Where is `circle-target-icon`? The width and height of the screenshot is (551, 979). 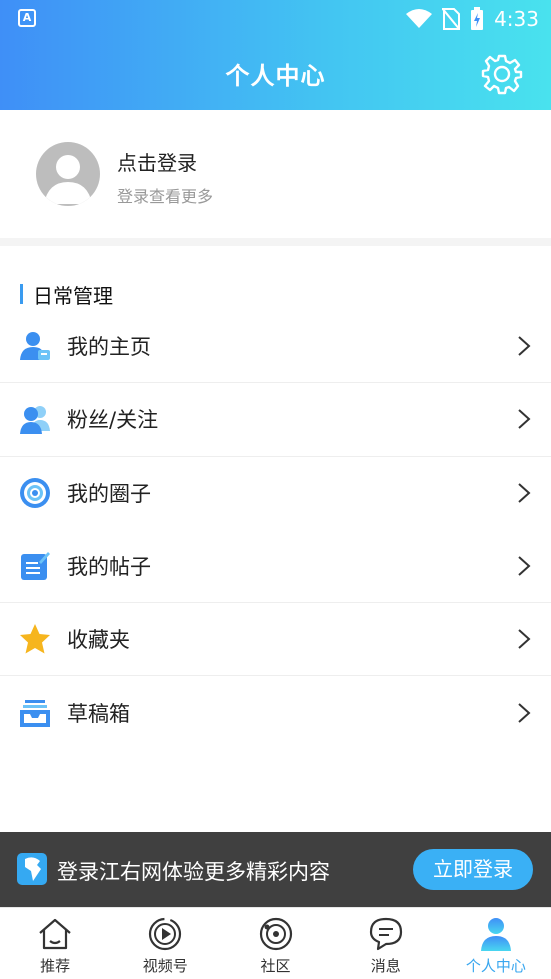
circle-target-icon is located at coordinates (35, 493).